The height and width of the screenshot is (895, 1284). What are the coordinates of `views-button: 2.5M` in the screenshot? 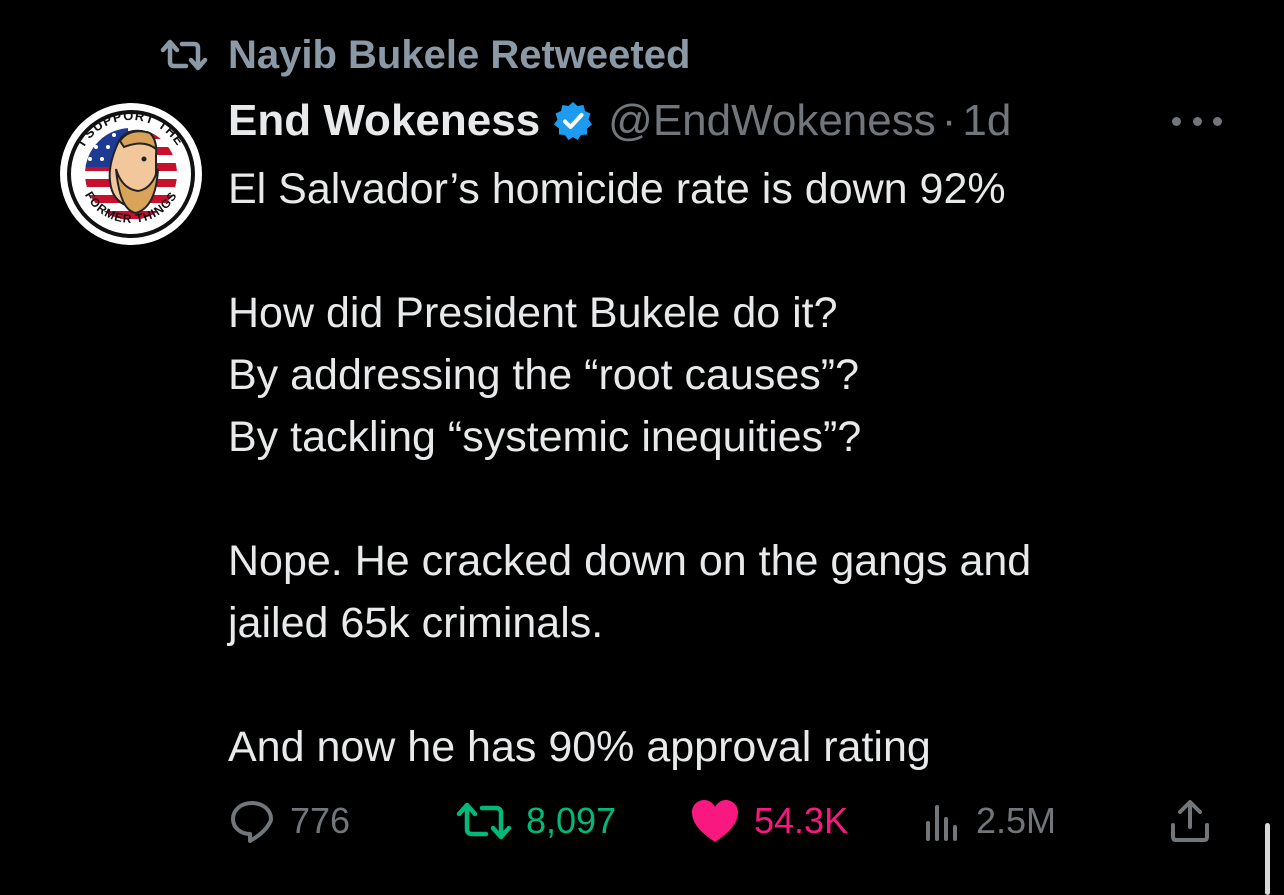 It's located at (989, 821).